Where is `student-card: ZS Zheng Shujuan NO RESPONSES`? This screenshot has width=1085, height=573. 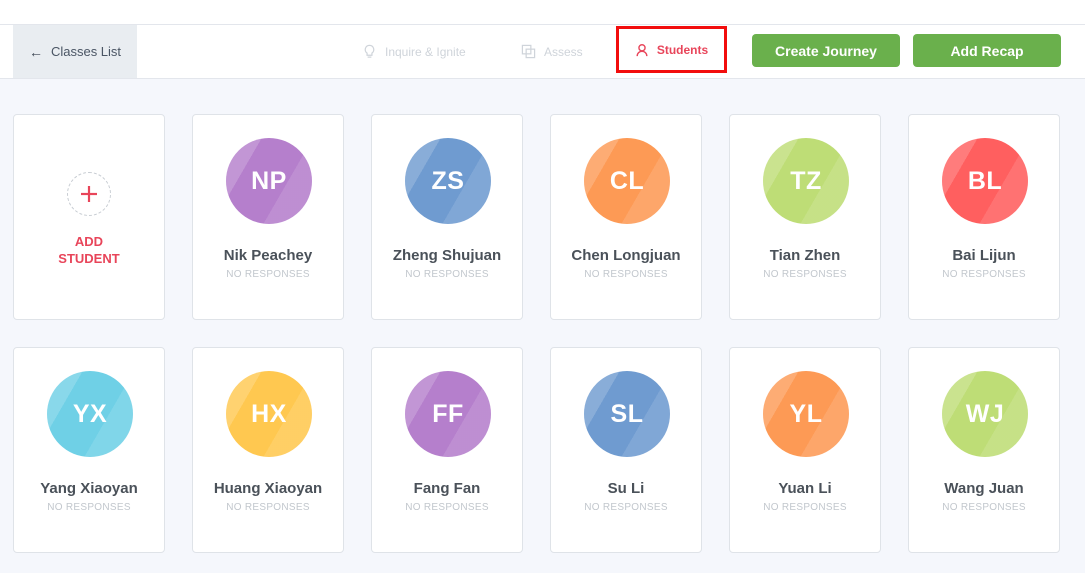 student-card: ZS Zheng Shujuan NO RESPONSES is located at coordinates (447, 217).